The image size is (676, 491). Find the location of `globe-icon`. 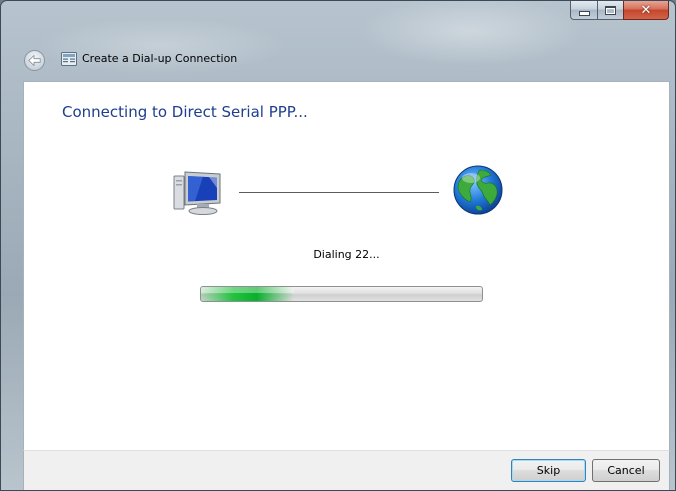

globe-icon is located at coordinates (478, 190).